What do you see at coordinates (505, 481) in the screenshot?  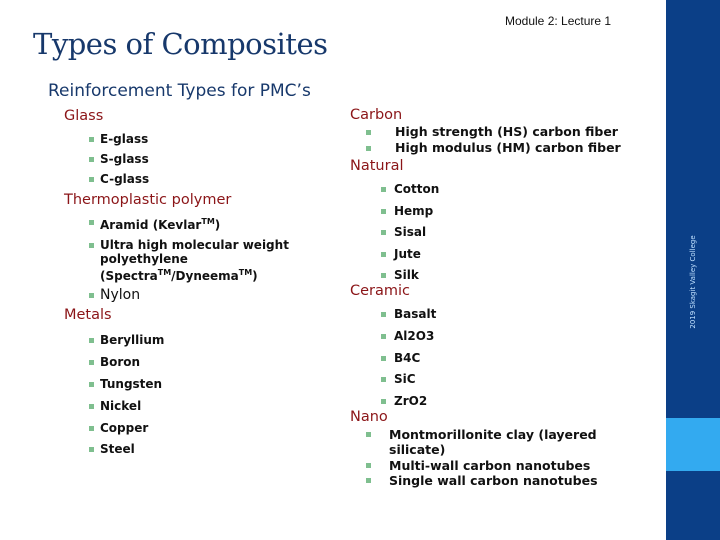 I see `list-item: Single wall carbon nanotubes` at bounding box center [505, 481].